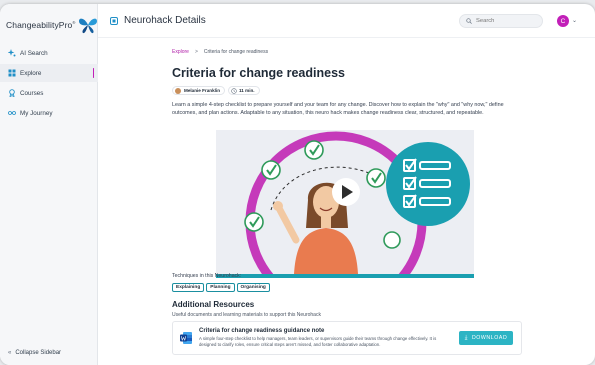  I want to click on tag-organising: Organising, so click(253, 287).